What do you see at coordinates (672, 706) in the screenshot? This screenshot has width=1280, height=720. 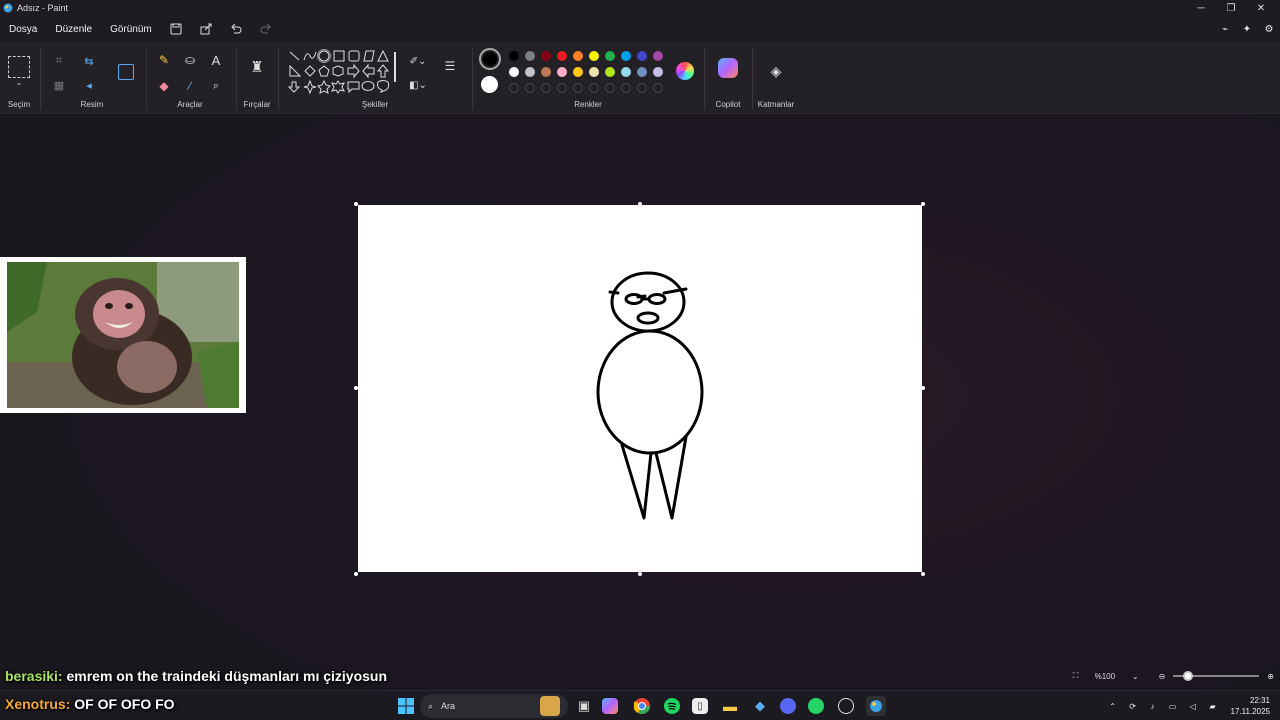 I see `spotify-icon` at bounding box center [672, 706].